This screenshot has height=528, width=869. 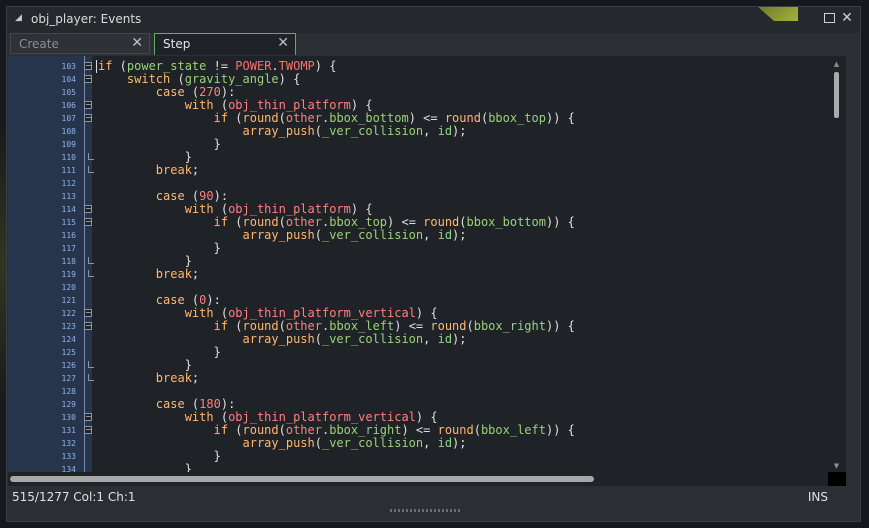 What do you see at coordinates (68, 365) in the screenshot?
I see `line-number: 126` at bounding box center [68, 365].